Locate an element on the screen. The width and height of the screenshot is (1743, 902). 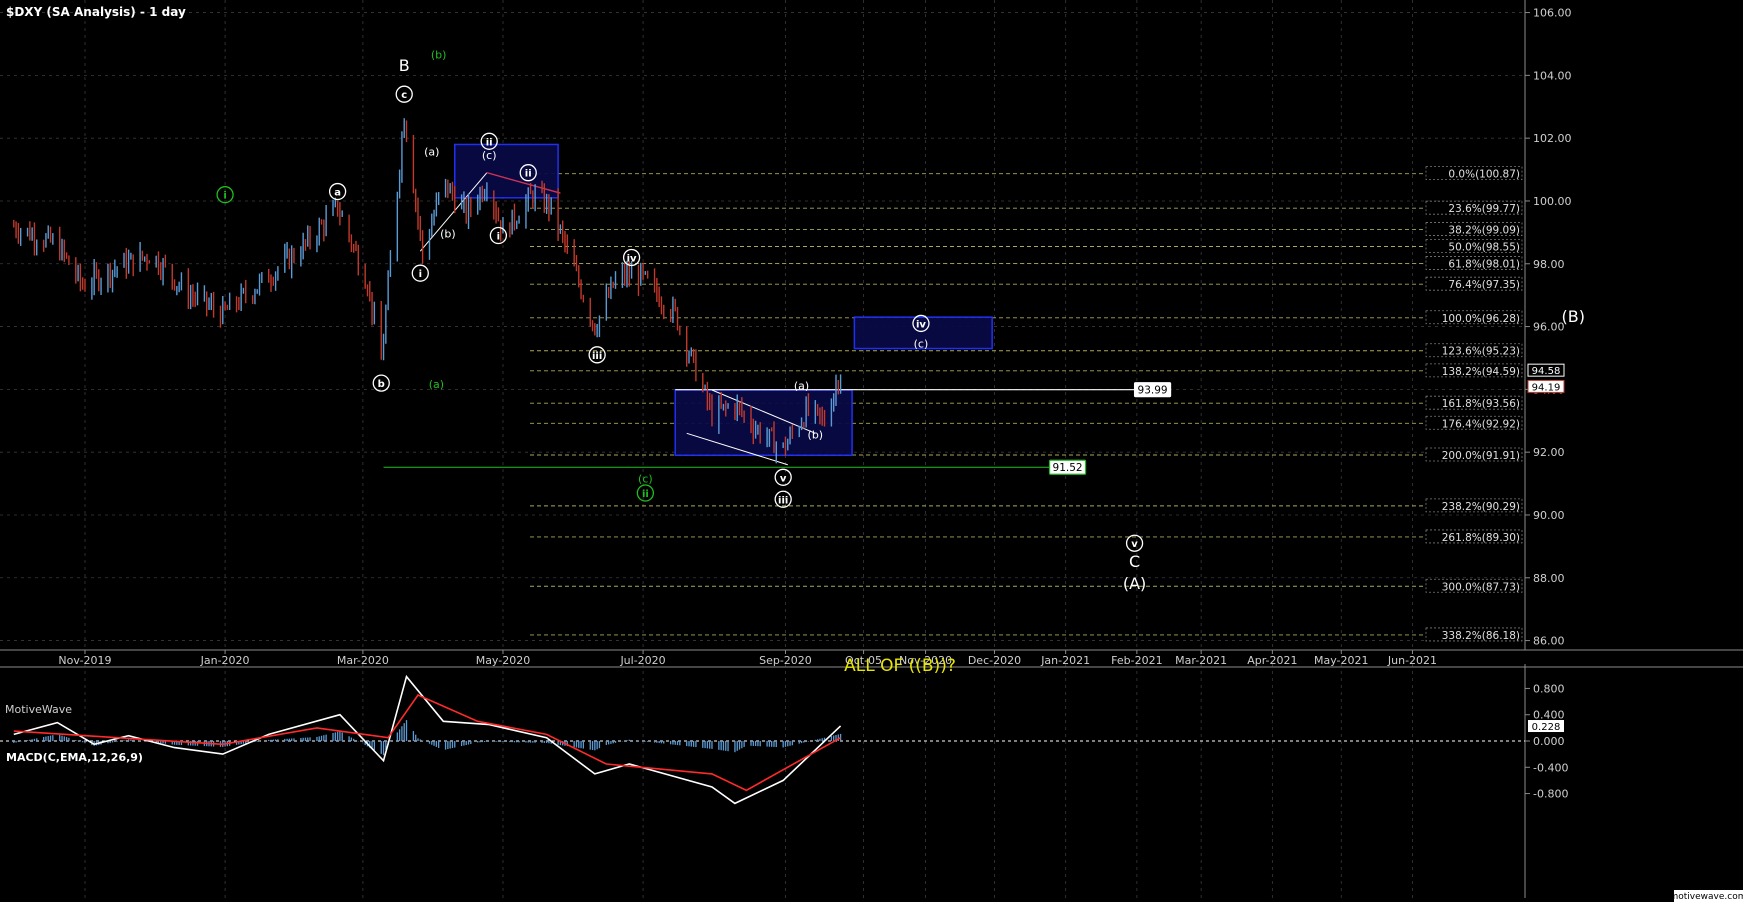
fib-label: 338.2%(86.18) is located at coordinates (1481, 636).